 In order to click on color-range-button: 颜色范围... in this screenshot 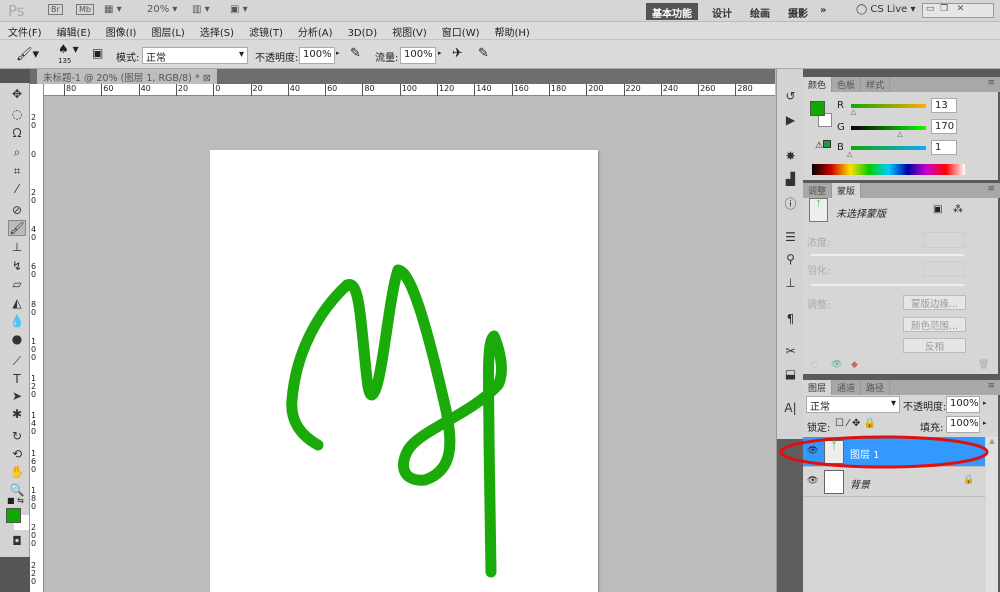, I will do `click(934, 324)`.